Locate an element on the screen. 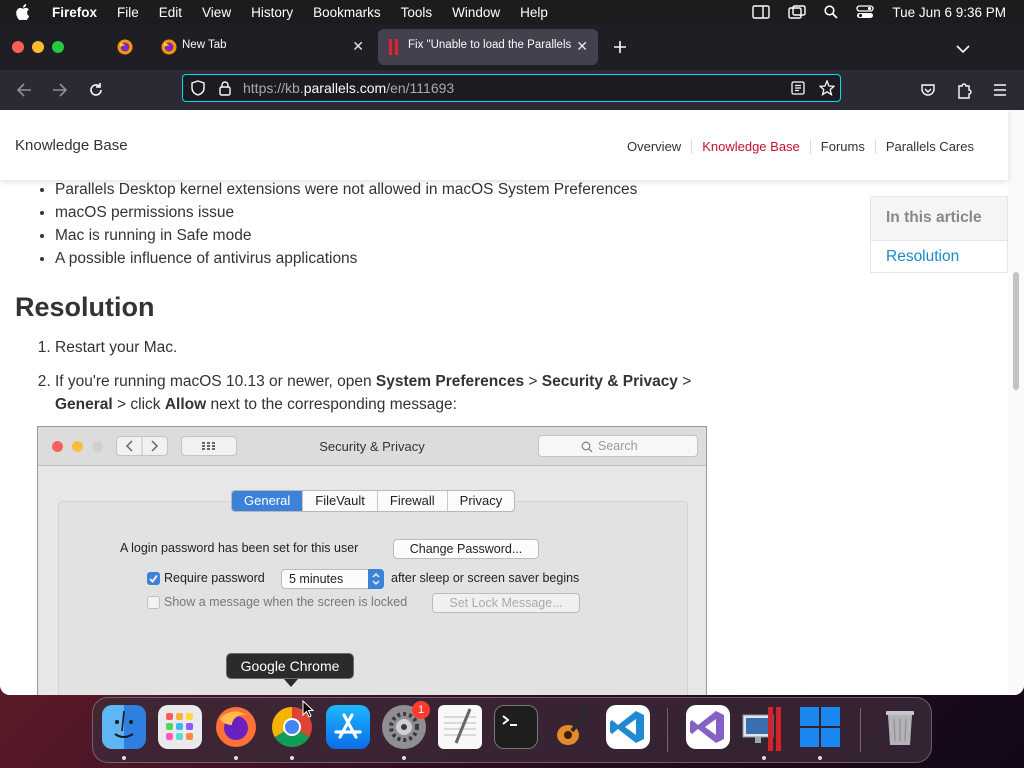 This screenshot has width=1024, height=768. menu-clock: Tue Jun 6 9:36 PM is located at coordinates (949, 12).